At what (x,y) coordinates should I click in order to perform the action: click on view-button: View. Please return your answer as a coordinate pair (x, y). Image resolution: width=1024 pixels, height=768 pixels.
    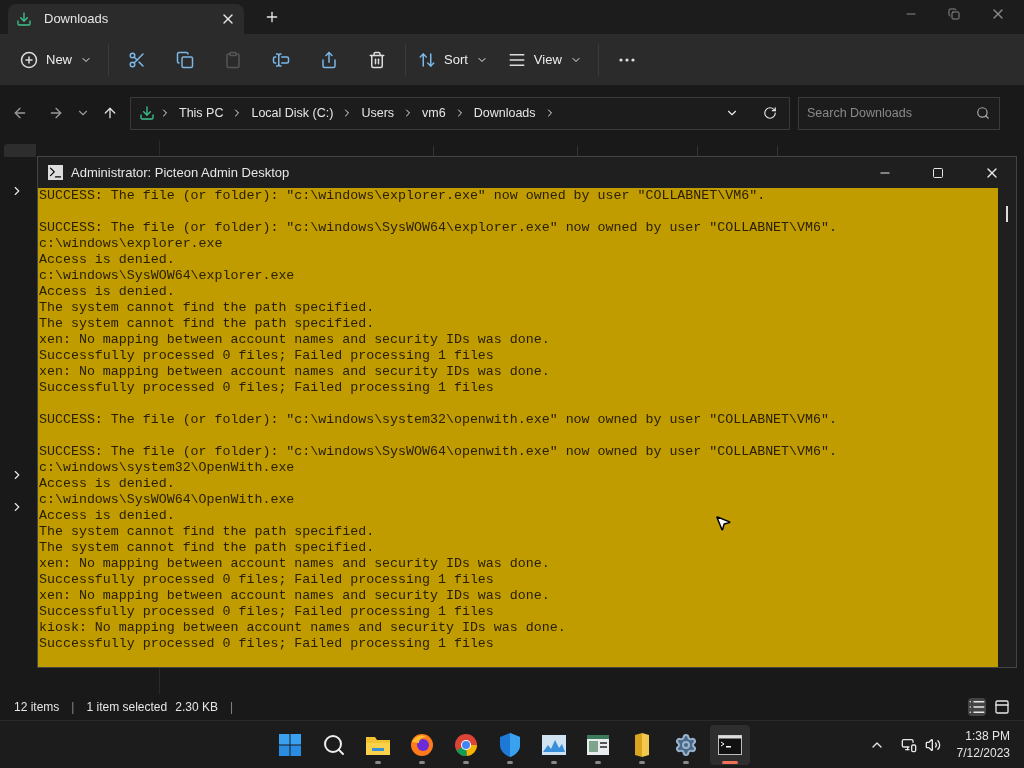
    Looking at the image, I should click on (544, 59).